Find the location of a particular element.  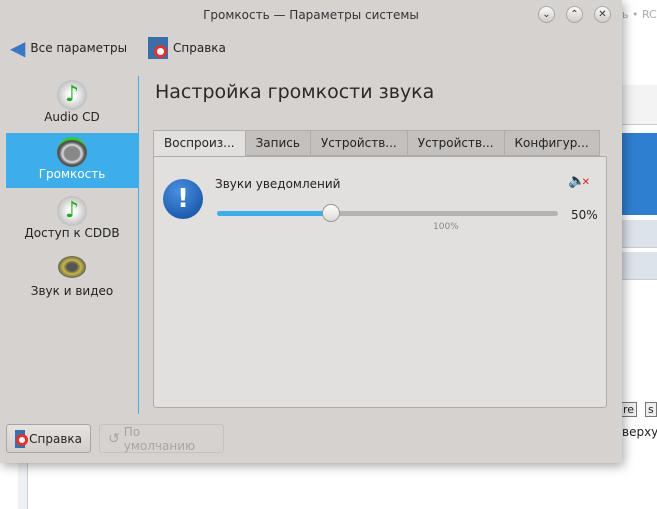

defaults-label: По умолчанию is located at coordinates (159, 438).